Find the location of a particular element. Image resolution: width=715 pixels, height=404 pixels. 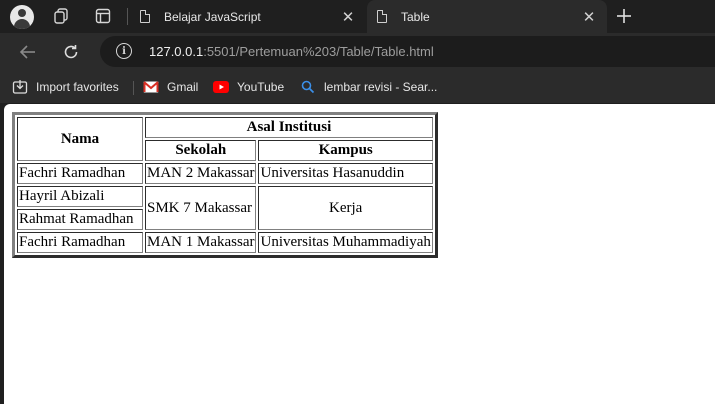

header-nama: Nama is located at coordinates (80, 139).